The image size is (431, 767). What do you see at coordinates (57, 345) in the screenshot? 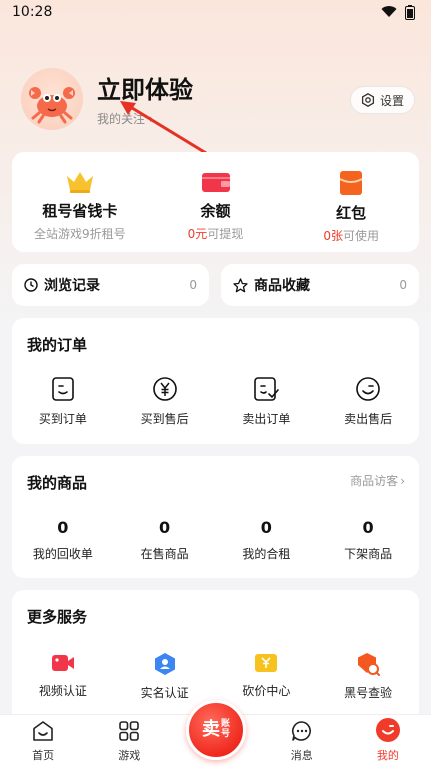
I see `orders-title: 我的订单` at bounding box center [57, 345].